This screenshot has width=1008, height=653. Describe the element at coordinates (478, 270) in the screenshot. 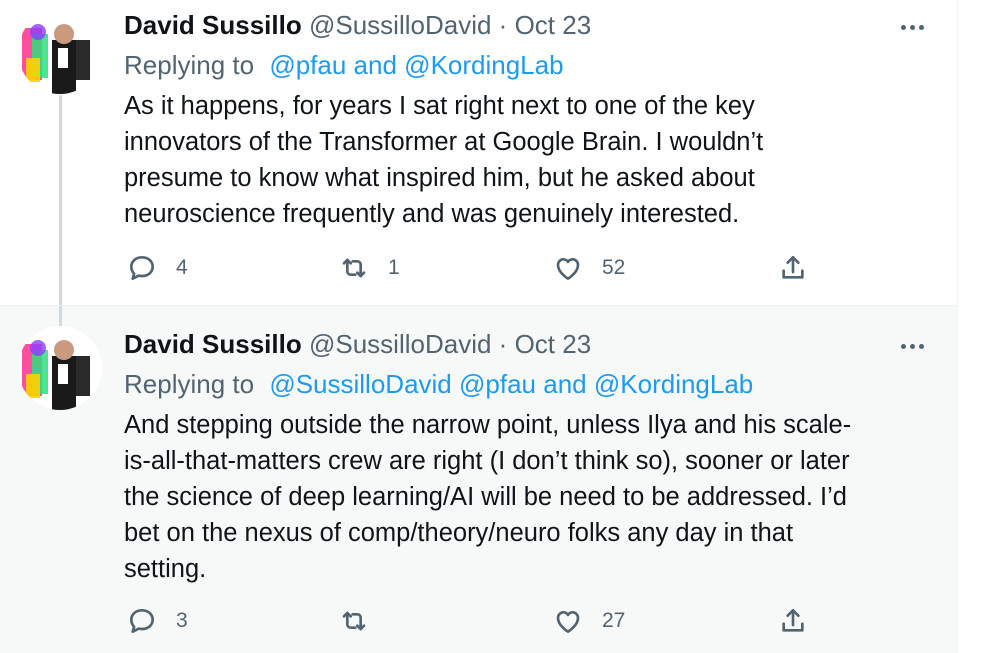

I see `tweet-actions: 4 1 52` at that location.